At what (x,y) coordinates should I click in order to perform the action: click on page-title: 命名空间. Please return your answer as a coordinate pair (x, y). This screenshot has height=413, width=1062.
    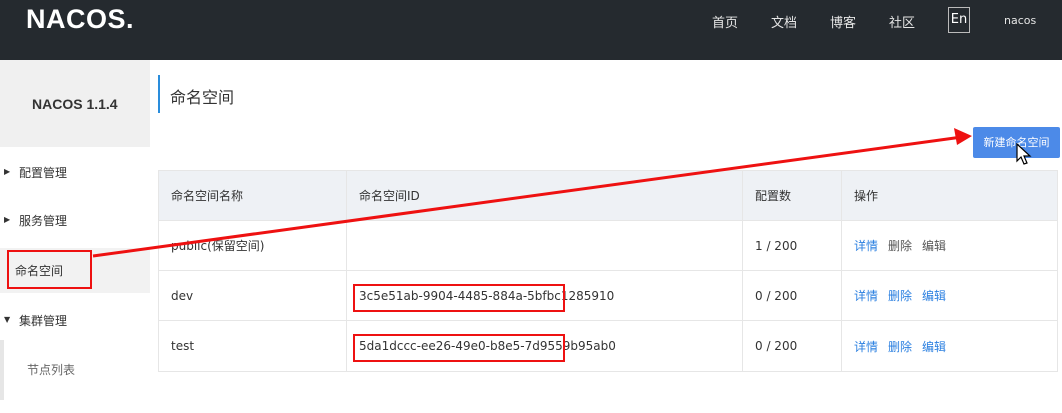
    Looking at the image, I should click on (202, 97).